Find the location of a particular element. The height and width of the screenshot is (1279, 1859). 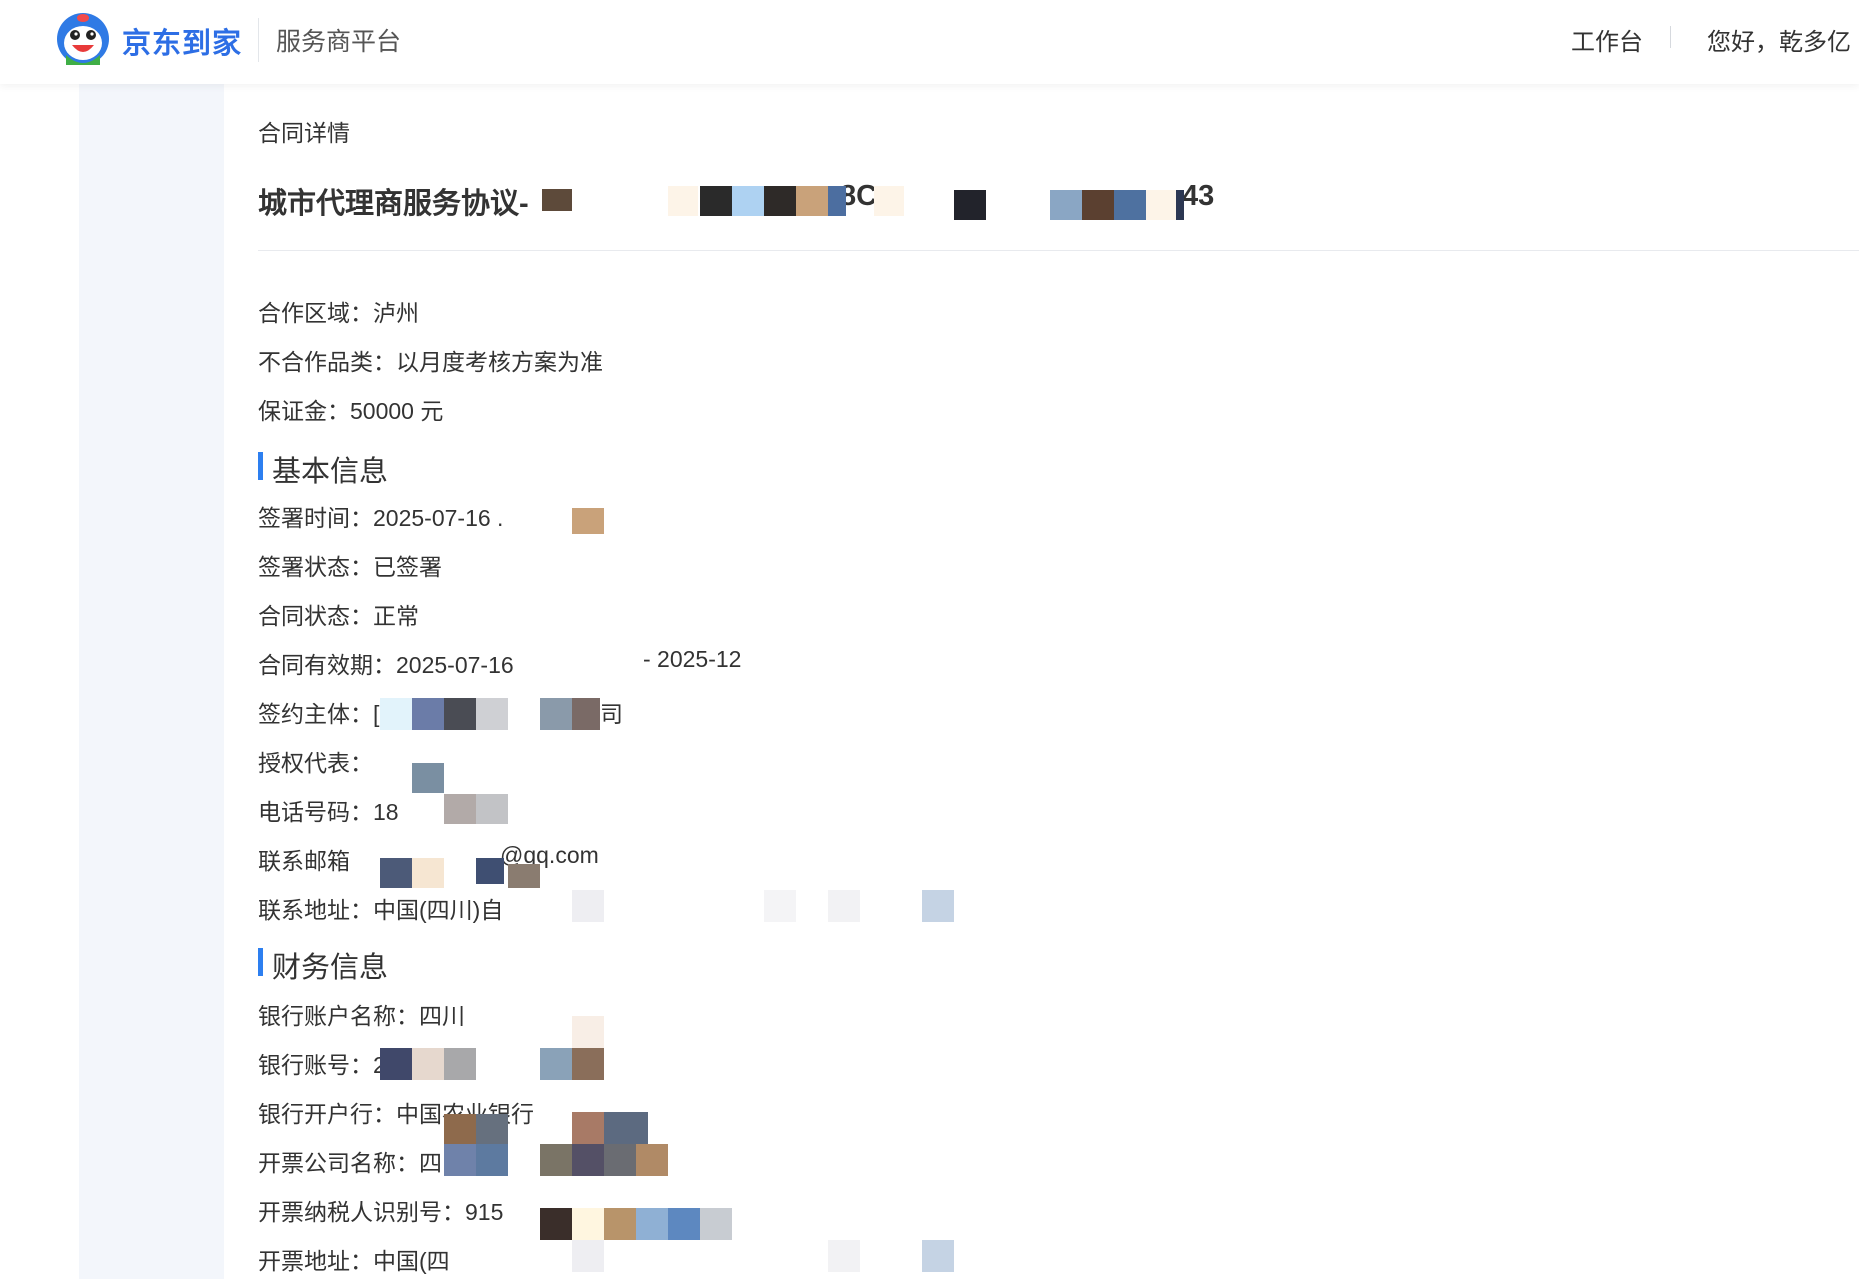

field-deposit: 保证金：50000 元 is located at coordinates (350, 409).